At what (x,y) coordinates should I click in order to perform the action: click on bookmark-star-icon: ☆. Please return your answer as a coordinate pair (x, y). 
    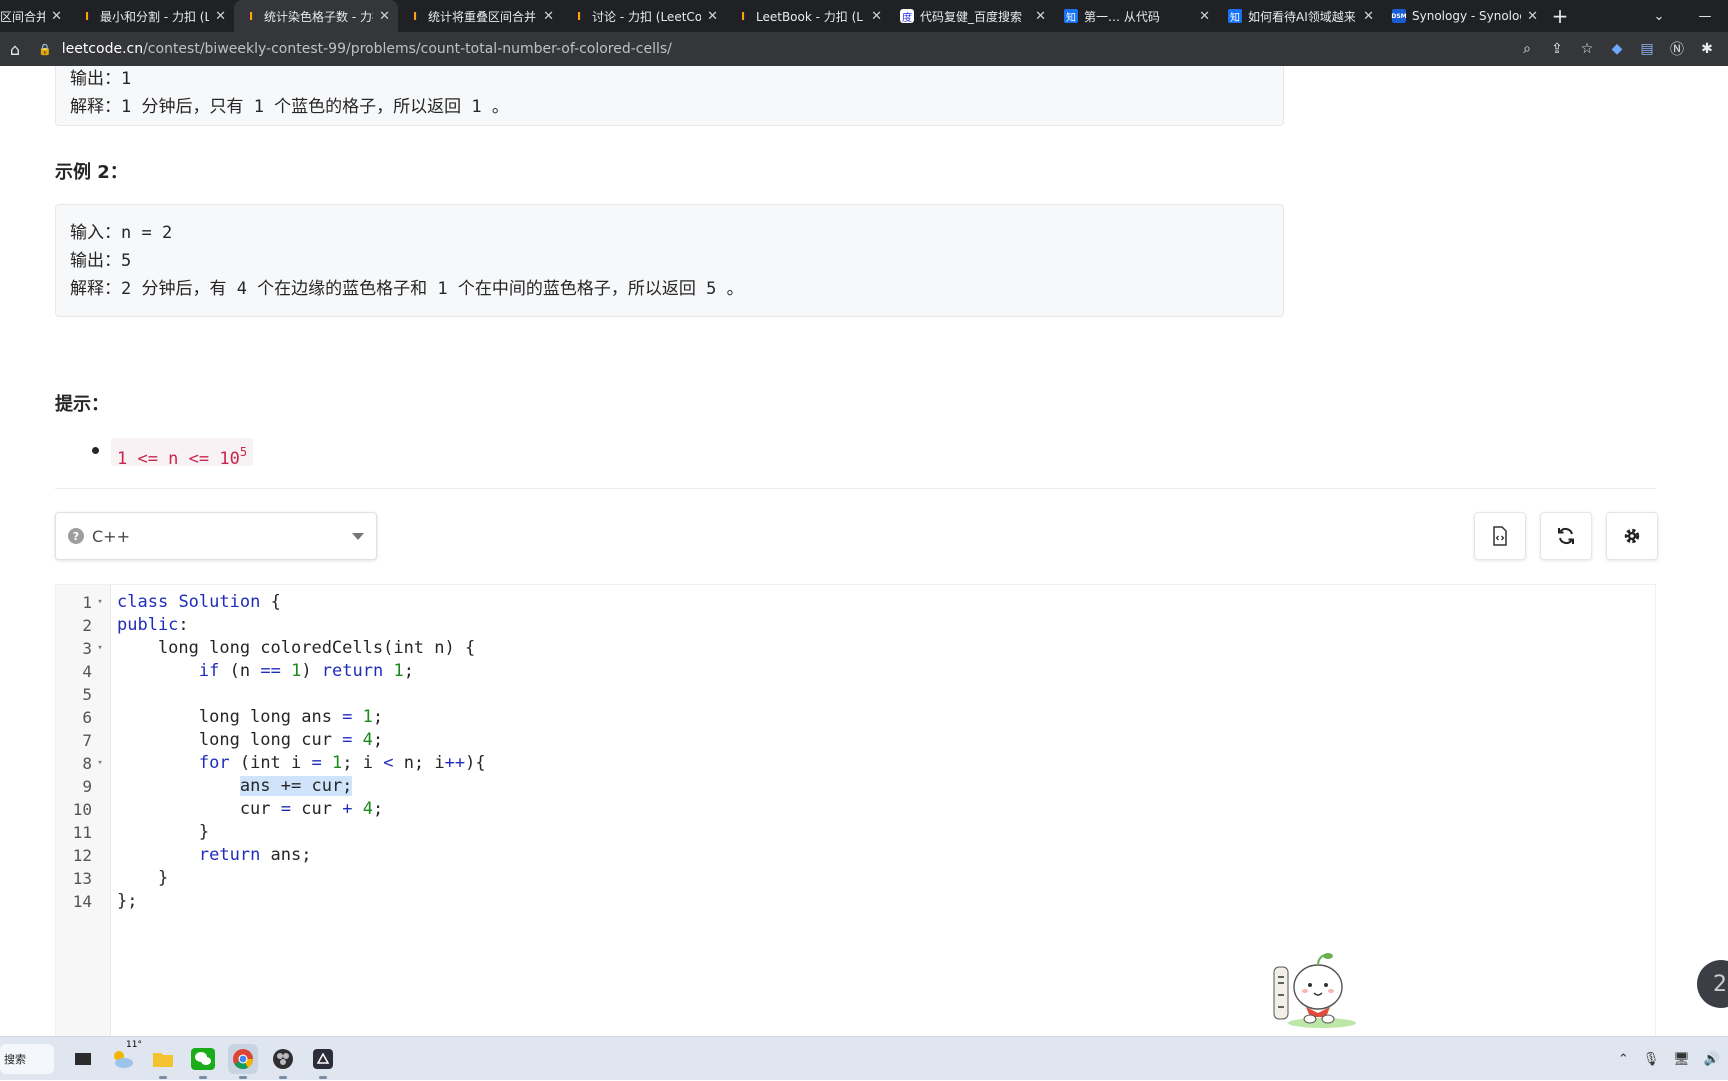
    Looking at the image, I should click on (1587, 49).